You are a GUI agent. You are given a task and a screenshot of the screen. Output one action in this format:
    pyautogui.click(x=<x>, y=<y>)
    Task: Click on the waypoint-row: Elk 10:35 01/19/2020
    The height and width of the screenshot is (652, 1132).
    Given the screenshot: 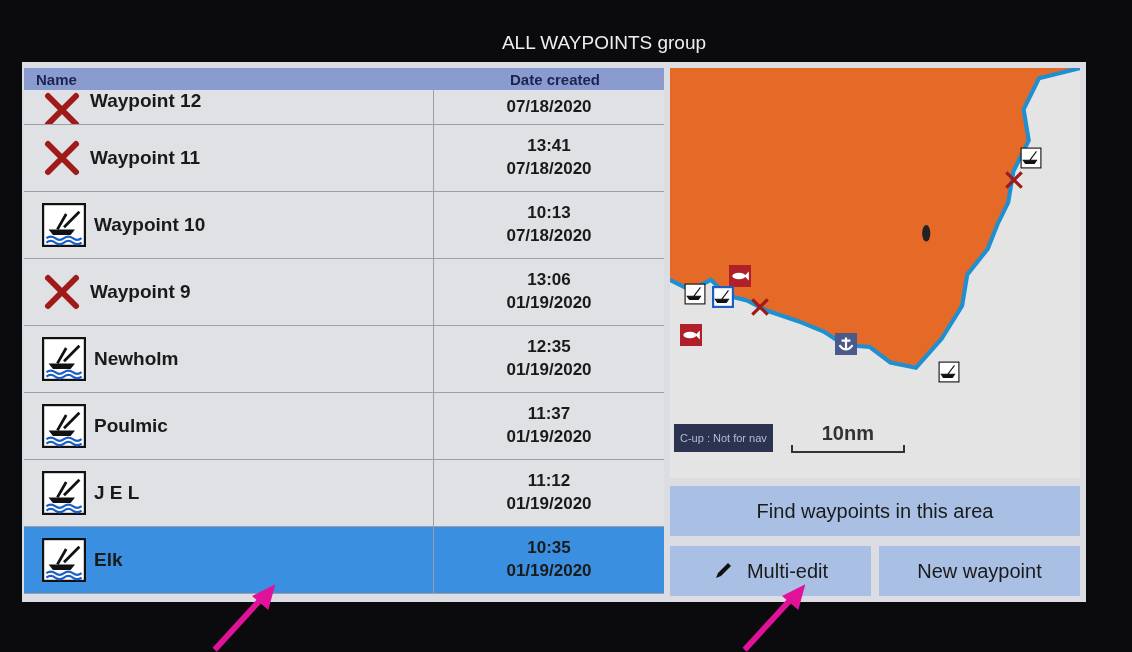 What is the action you would take?
    pyautogui.click(x=344, y=560)
    